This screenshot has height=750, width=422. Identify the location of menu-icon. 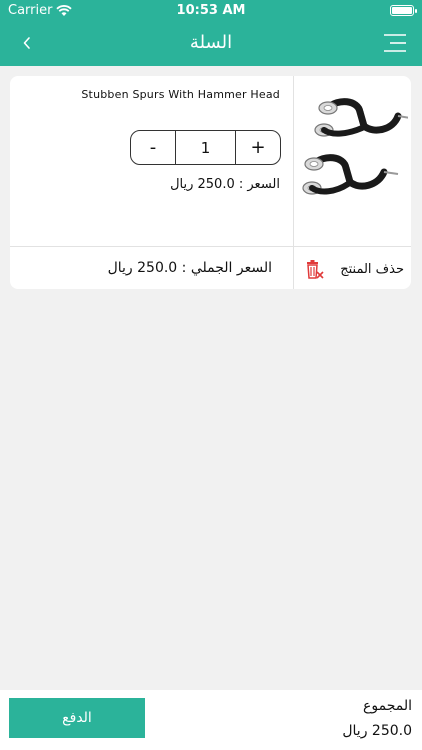
(395, 43).